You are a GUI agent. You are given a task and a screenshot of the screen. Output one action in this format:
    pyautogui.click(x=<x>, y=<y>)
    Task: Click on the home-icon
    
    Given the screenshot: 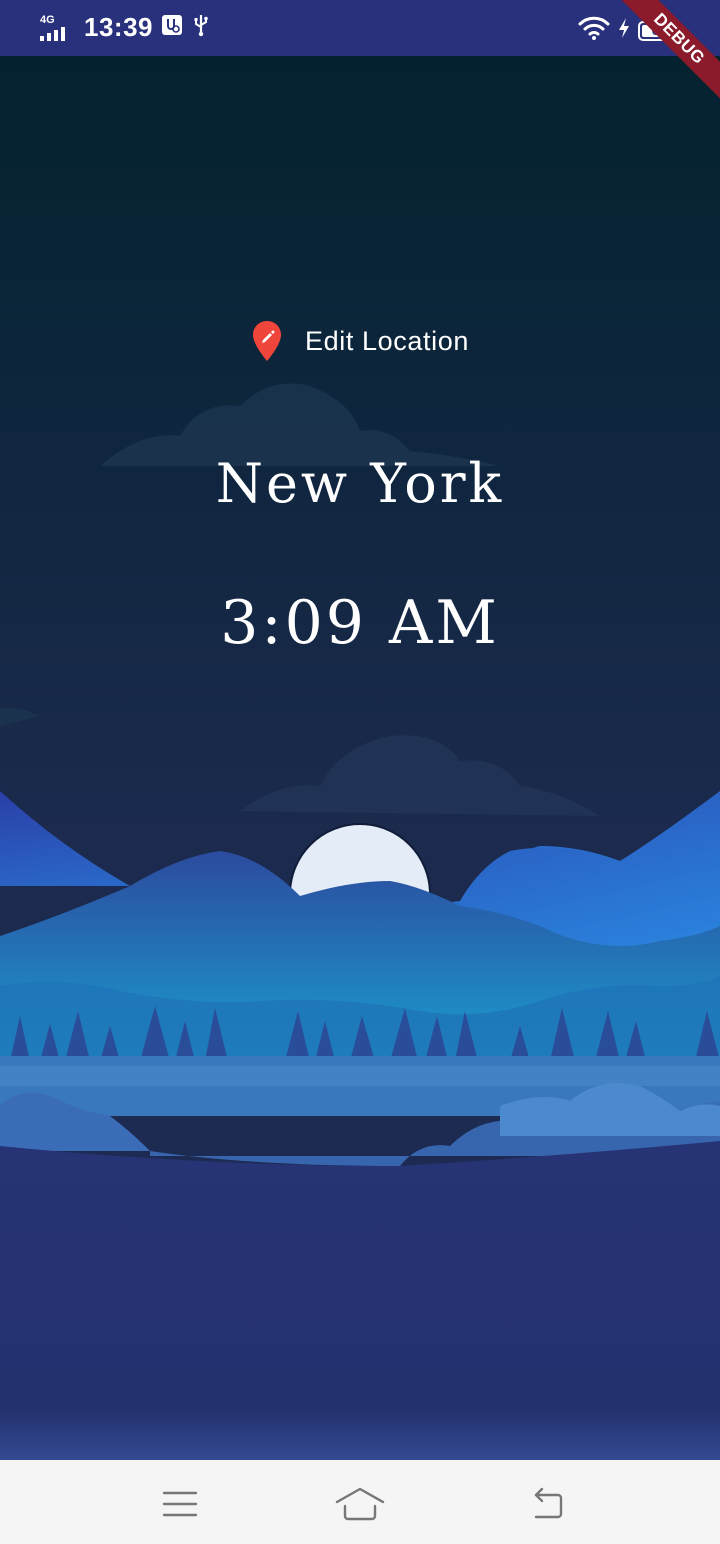 What is the action you would take?
    pyautogui.click(x=360, y=1504)
    